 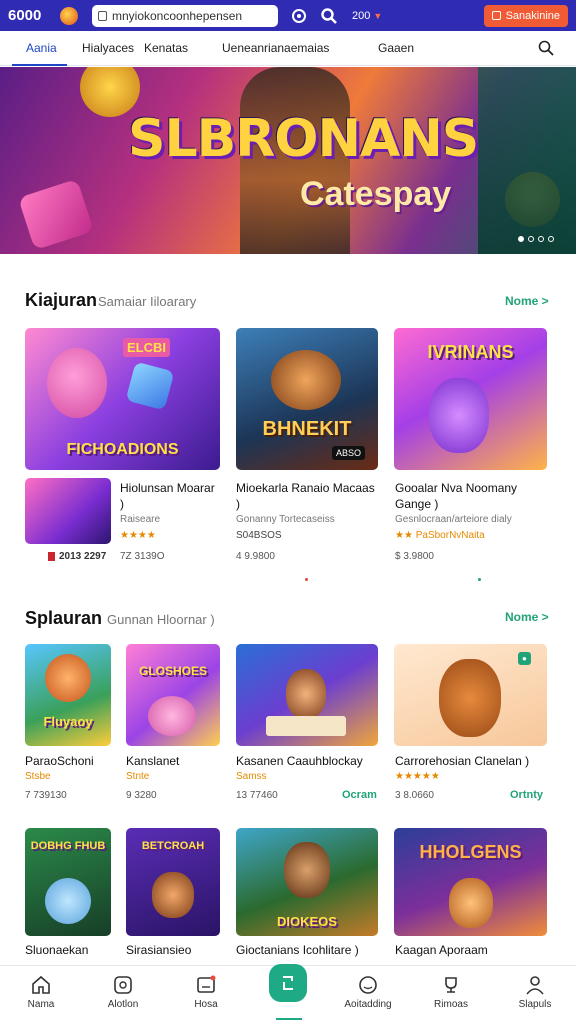 I want to click on brand-logo-icon, so click(x=69, y=15).